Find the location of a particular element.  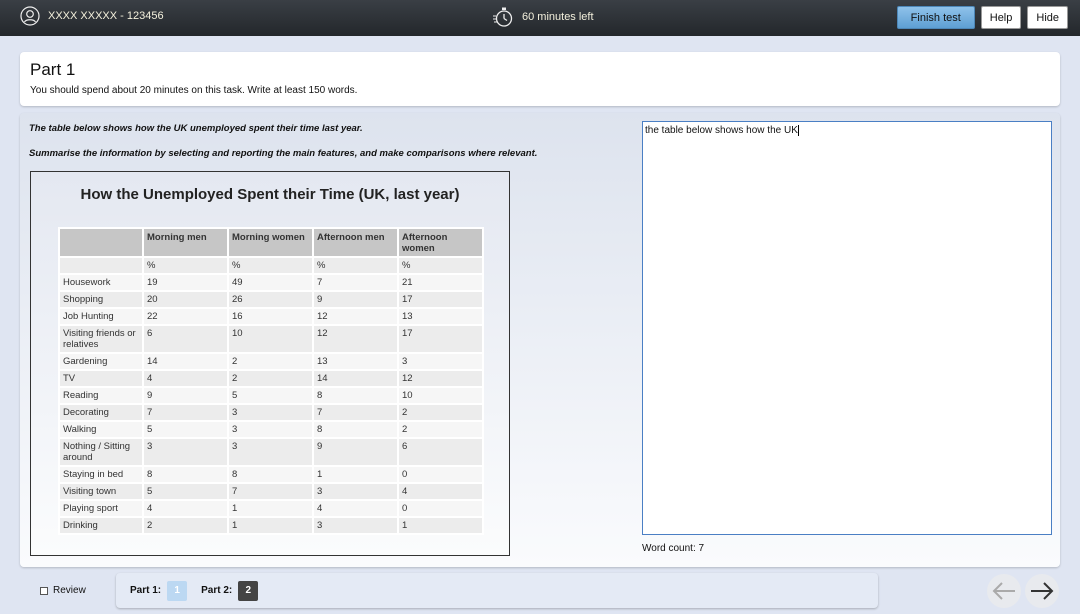

table-row: Walking 5 3 8 2 is located at coordinates (271, 429).